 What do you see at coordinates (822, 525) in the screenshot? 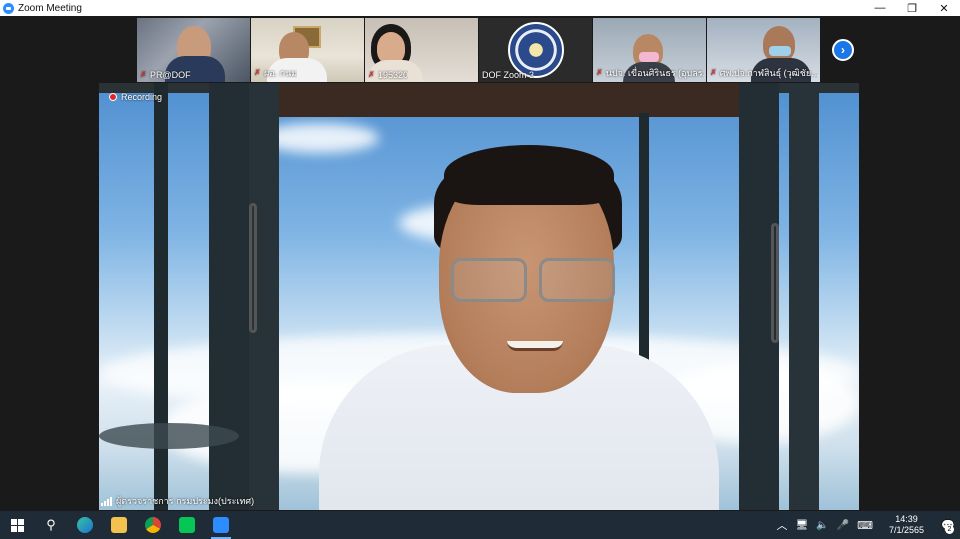
I see `volume-icon: 🔈` at bounding box center [822, 525].